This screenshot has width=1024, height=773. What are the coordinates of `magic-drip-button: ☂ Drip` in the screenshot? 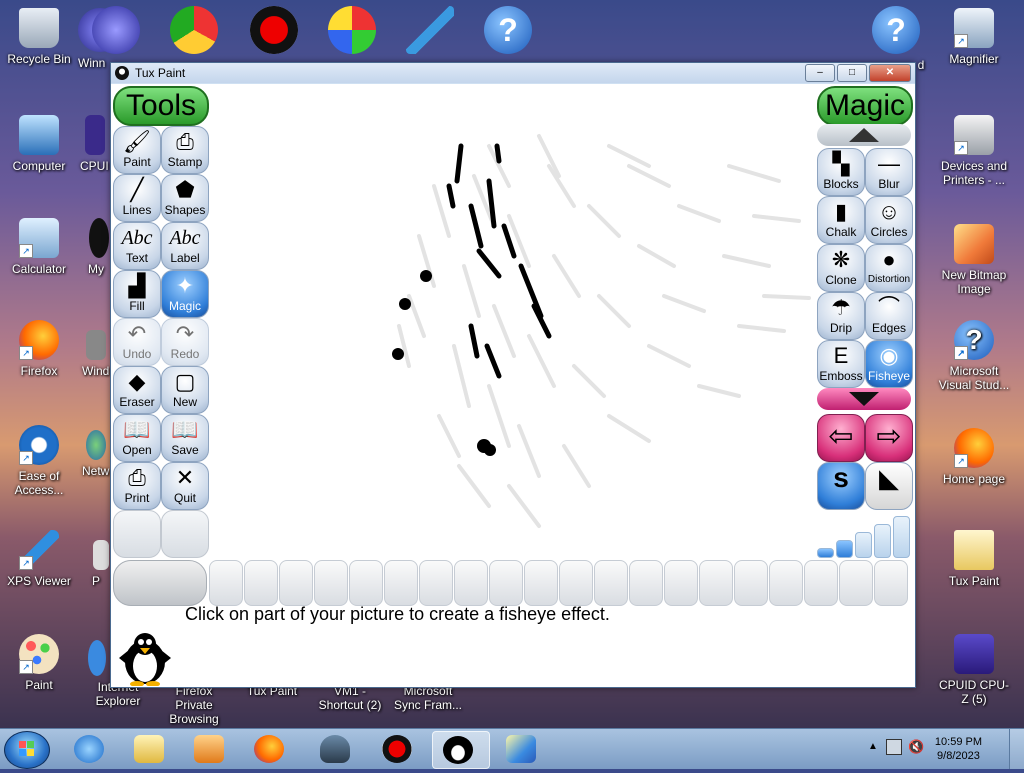 It's located at (841, 316).